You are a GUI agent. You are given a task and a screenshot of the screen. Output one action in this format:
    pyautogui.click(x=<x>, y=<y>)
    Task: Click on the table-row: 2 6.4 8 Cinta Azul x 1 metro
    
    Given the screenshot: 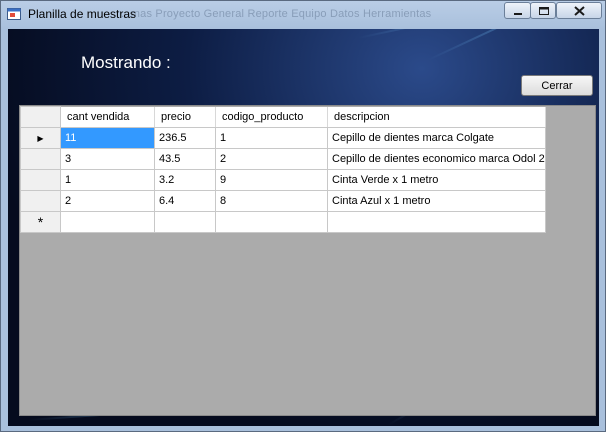 What is the action you would take?
    pyautogui.click(x=283, y=201)
    